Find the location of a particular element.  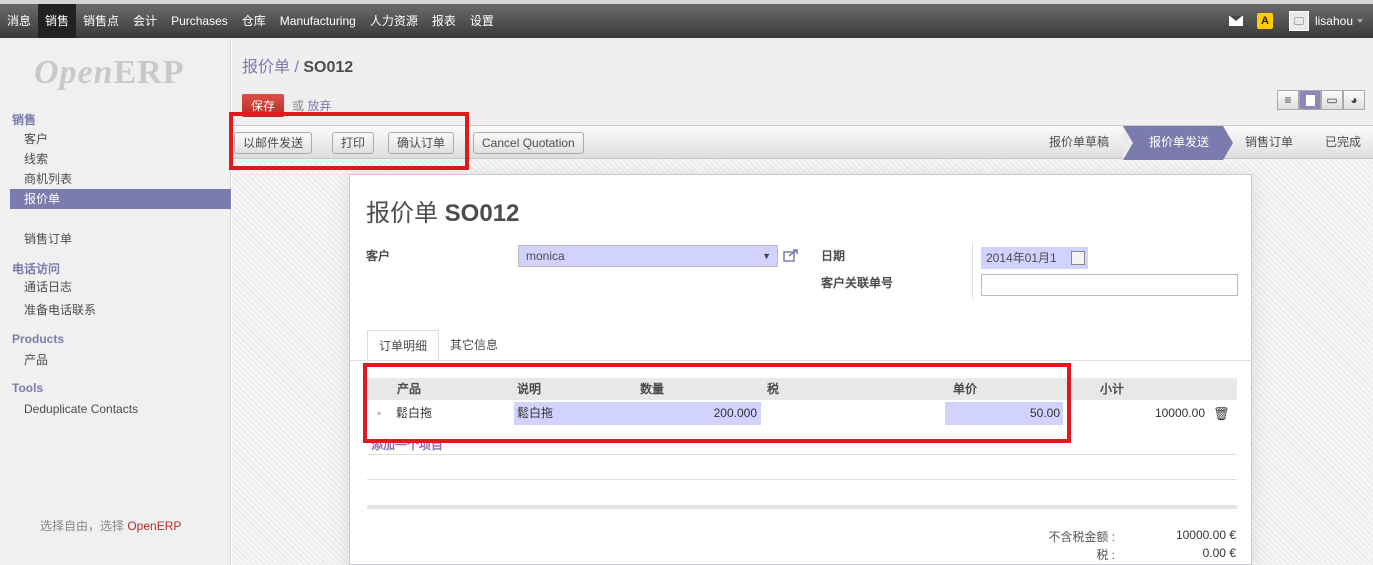

column-header-unit-price: 单价 is located at coordinates (965, 389).